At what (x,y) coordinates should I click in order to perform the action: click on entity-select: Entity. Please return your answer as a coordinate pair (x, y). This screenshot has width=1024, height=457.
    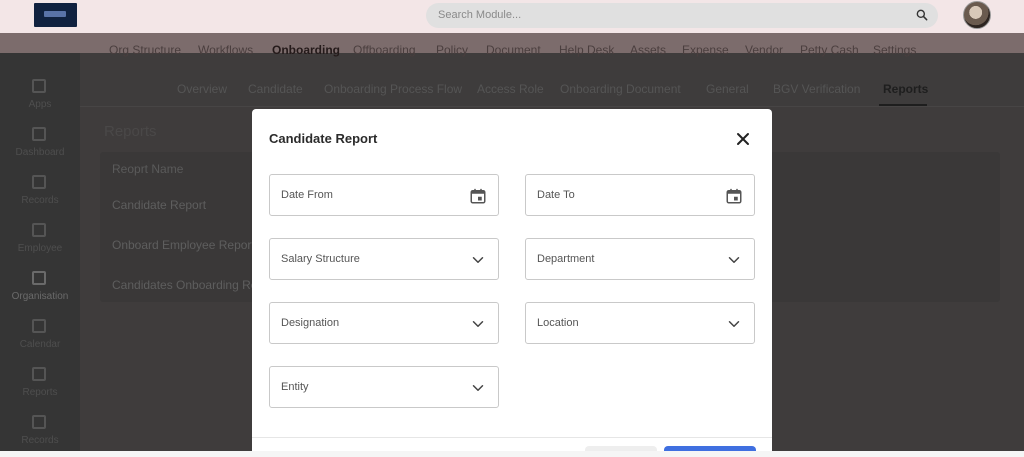
    Looking at the image, I should click on (384, 387).